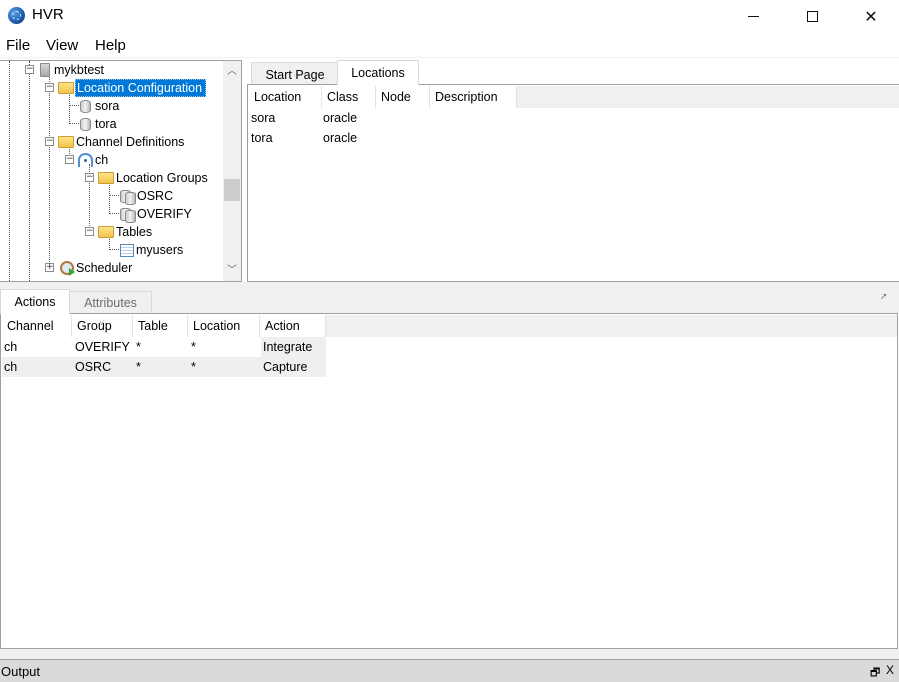 The height and width of the screenshot is (682, 899). Describe the element at coordinates (138, 367) in the screenshot. I see `cell-table: *` at that location.